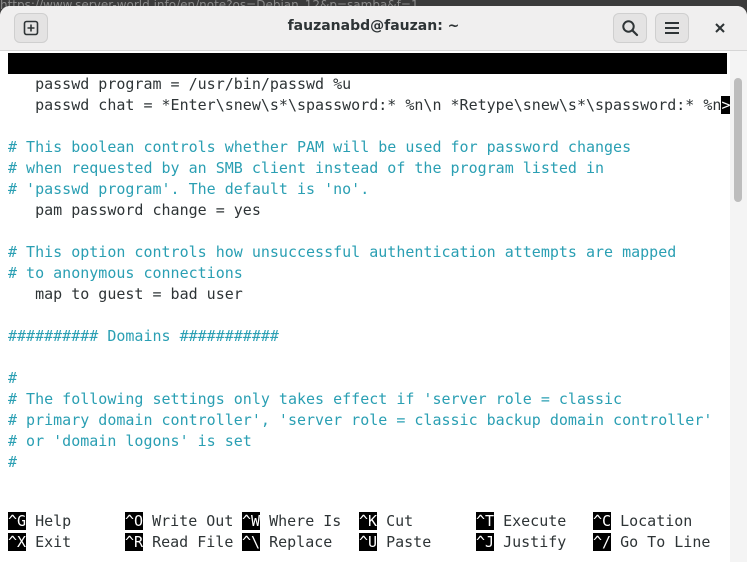 This screenshot has height=562, width=747. What do you see at coordinates (485, 521) in the screenshot?
I see `shortcut-key: ^T` at bounding box center [485, 521].